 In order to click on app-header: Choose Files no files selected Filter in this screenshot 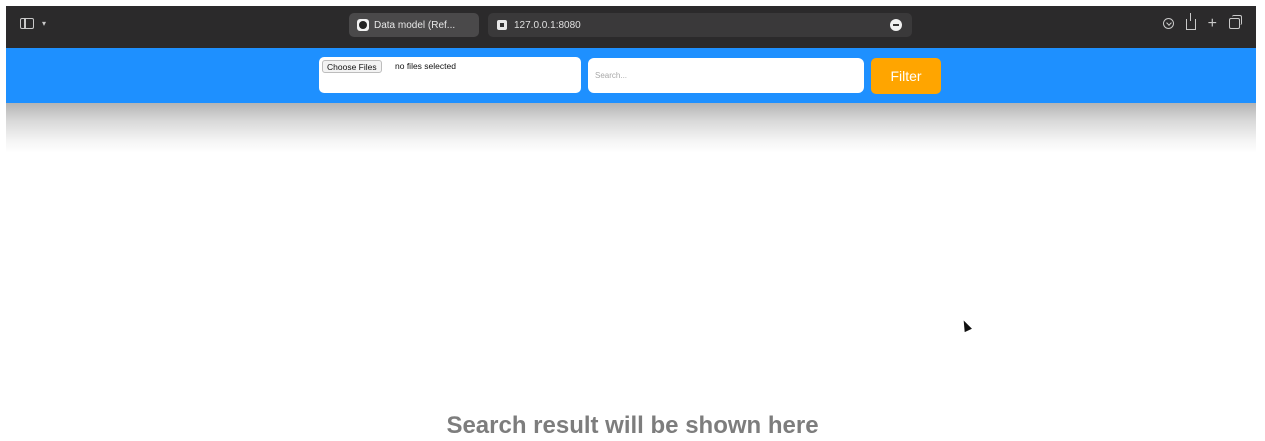, I will do `click(631, 75)`.